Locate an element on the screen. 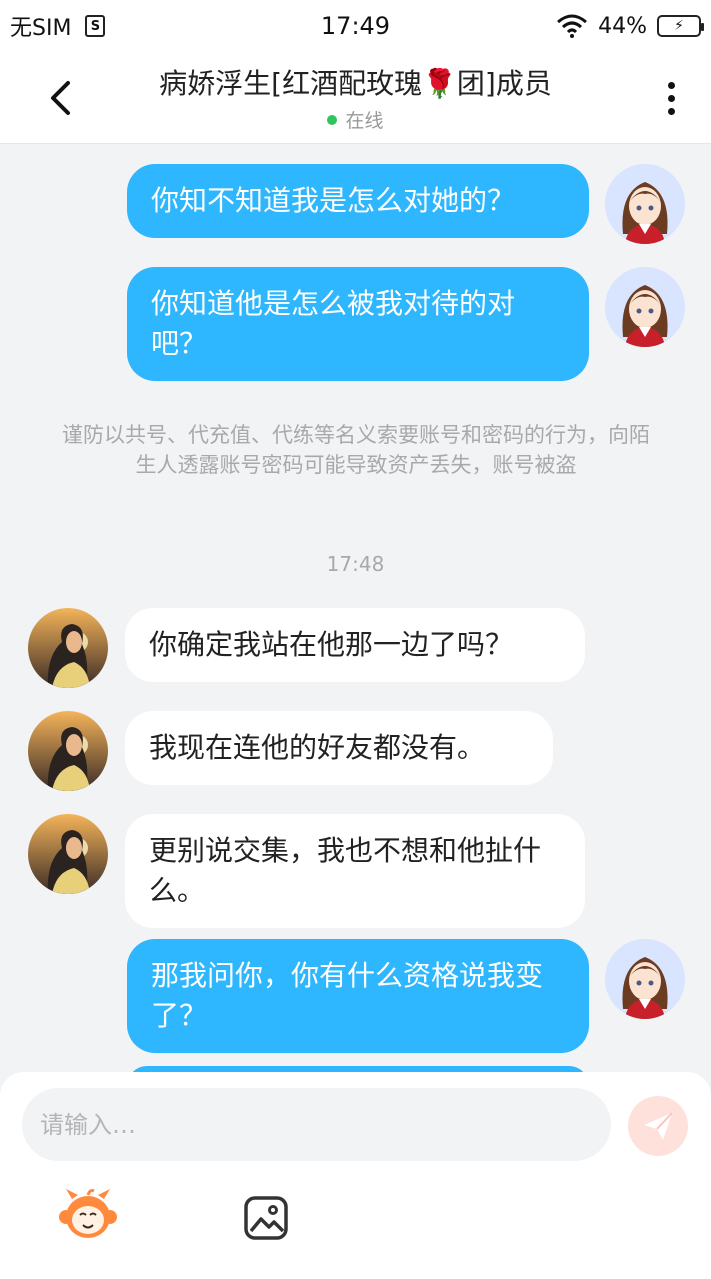 Image resolution: width=711 pixels, height=1279 pixels. status-bar: 无SIM S 17:49 44% ⚡ is located at coordinates (355, 26).